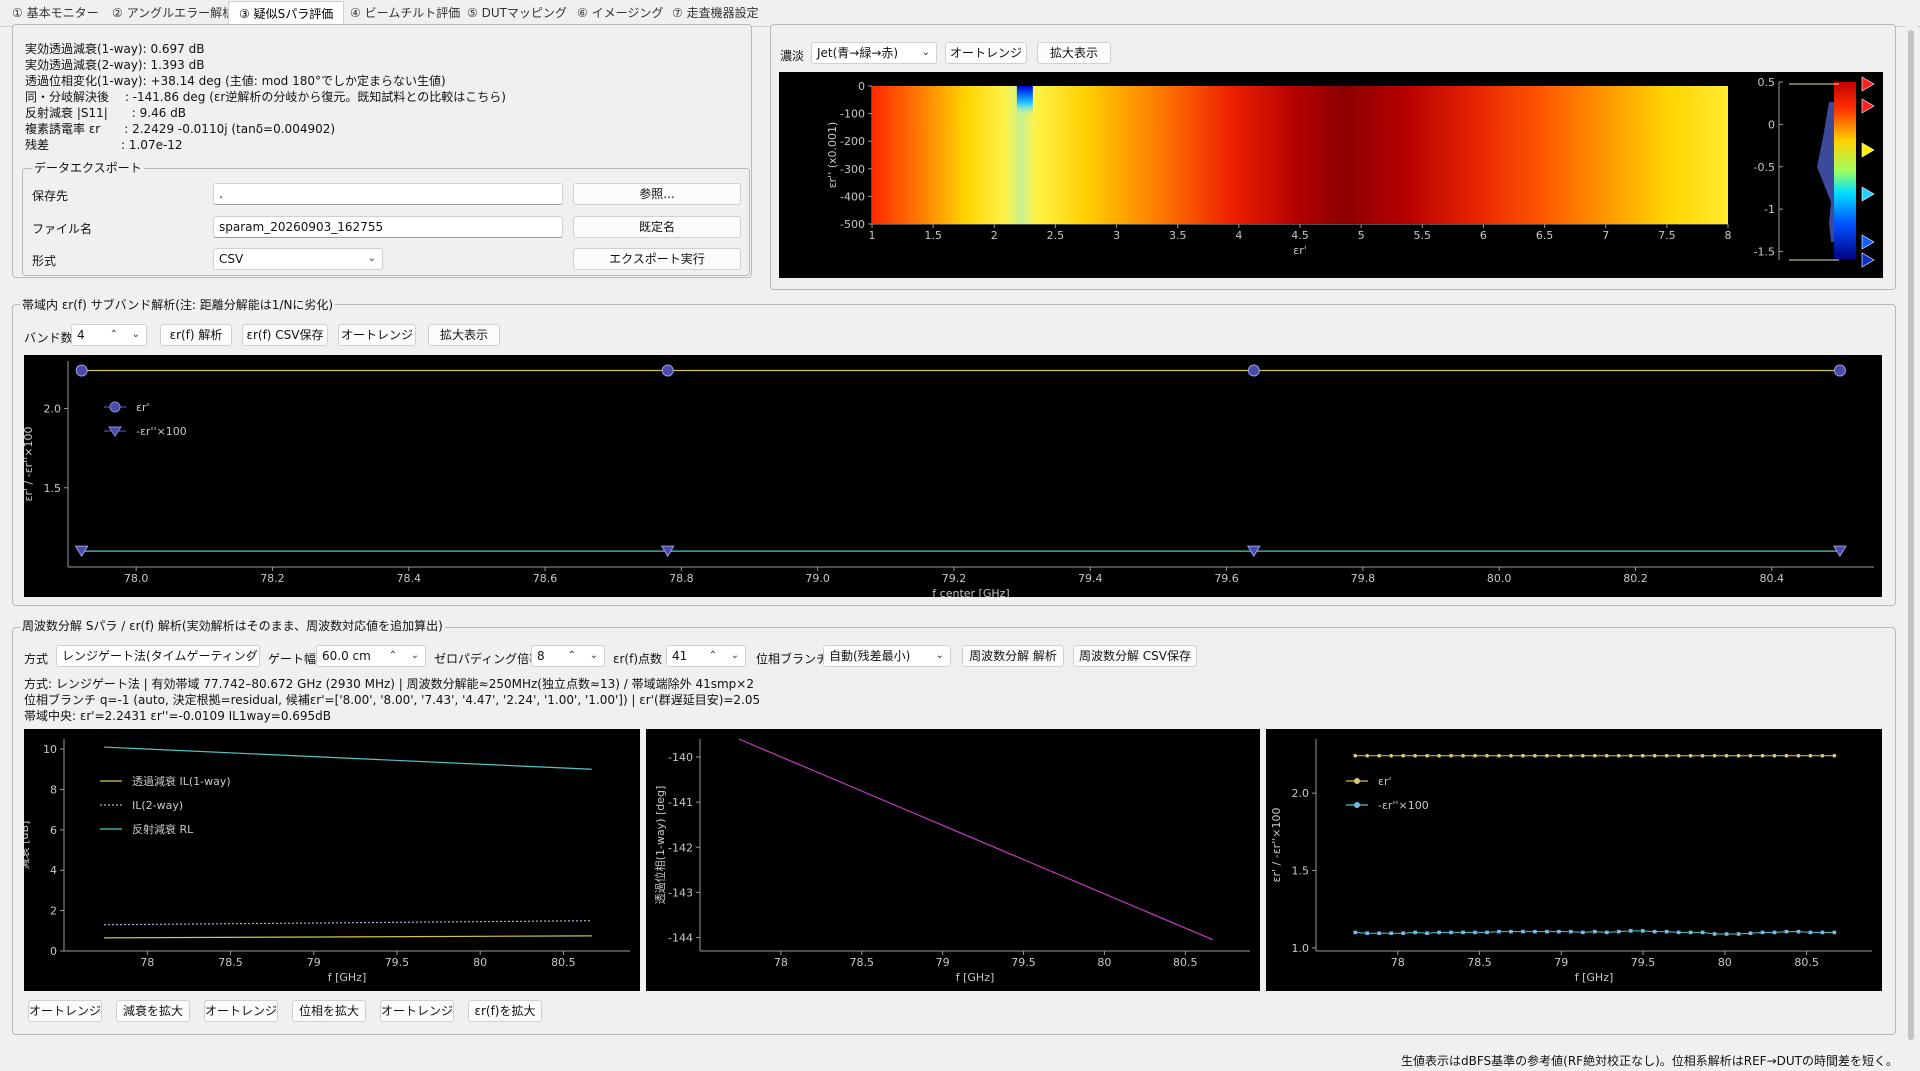 Image resolution: width=1920 pixels, height=1071 pixels. What do you see at coordinates (852, 169) in the screenshot?
I see `y-tick-label: -300` at bounding box center [852, 169].